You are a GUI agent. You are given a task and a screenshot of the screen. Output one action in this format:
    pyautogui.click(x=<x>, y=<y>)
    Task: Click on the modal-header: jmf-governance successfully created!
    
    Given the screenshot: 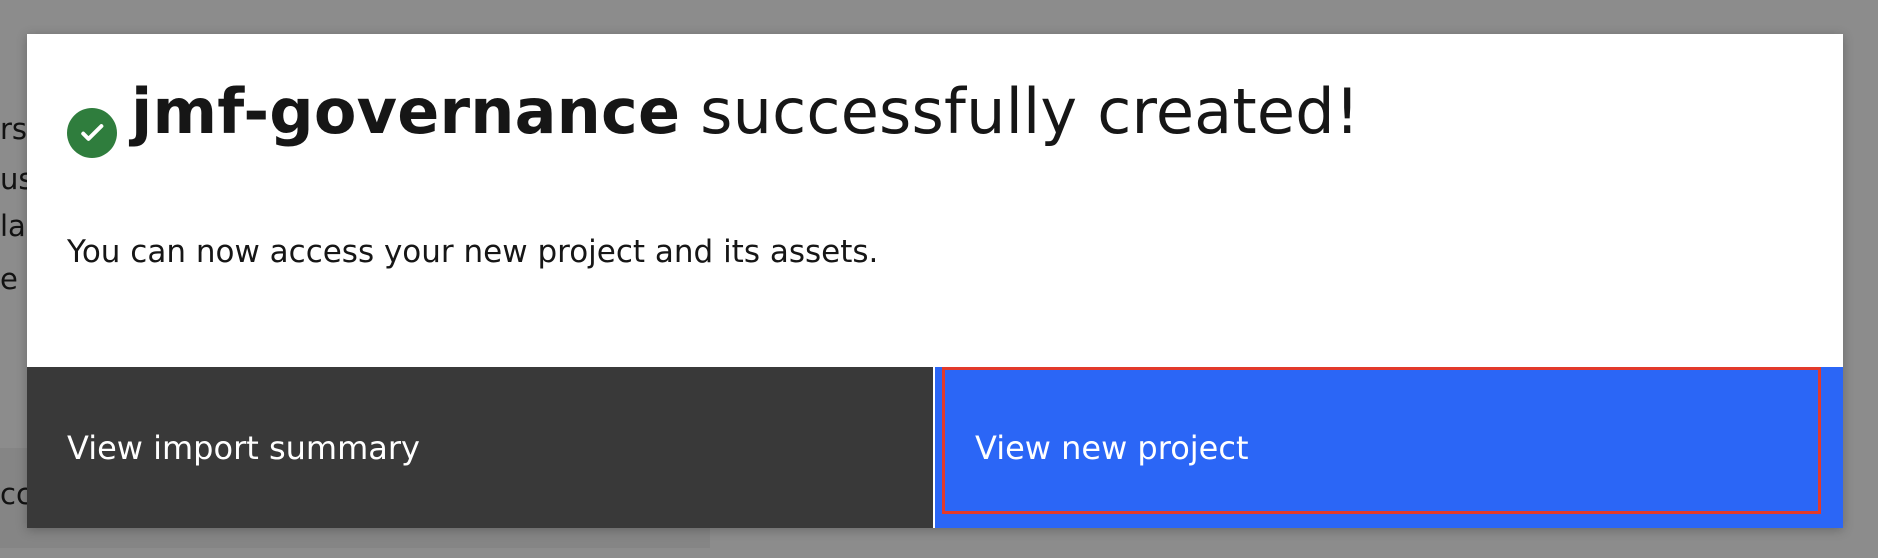 What is the action you would take?
    pyautogui.click(x=713, y=117)
    